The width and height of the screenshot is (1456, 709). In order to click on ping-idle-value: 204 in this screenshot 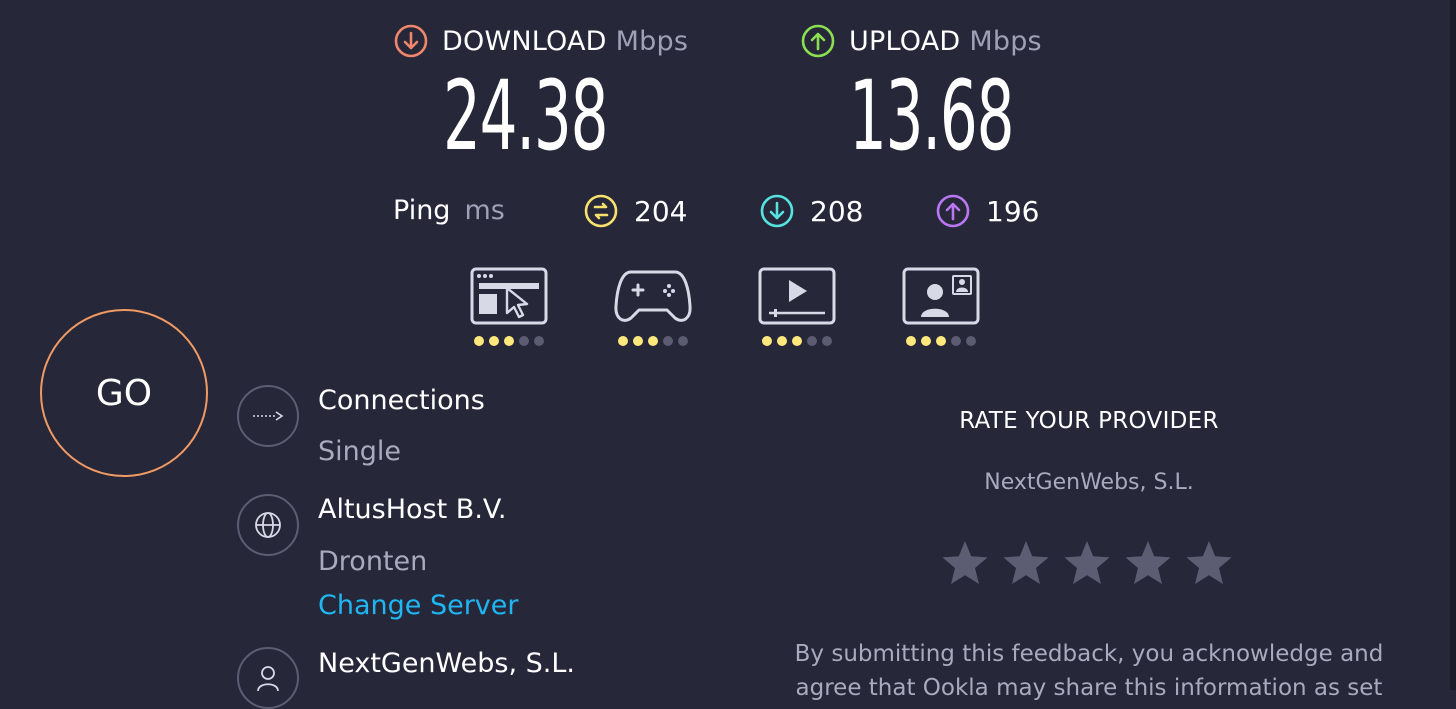, I will do `click(661, 211)`.